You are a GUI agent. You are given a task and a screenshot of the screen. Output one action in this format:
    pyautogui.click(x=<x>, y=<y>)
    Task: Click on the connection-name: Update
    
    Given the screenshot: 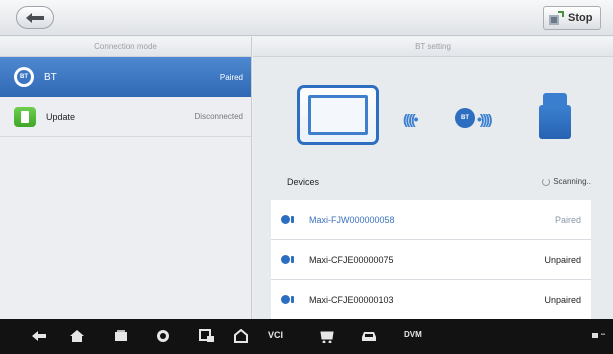 What is the action you would take?
    pyautogui.click(x=61, y=116)
    